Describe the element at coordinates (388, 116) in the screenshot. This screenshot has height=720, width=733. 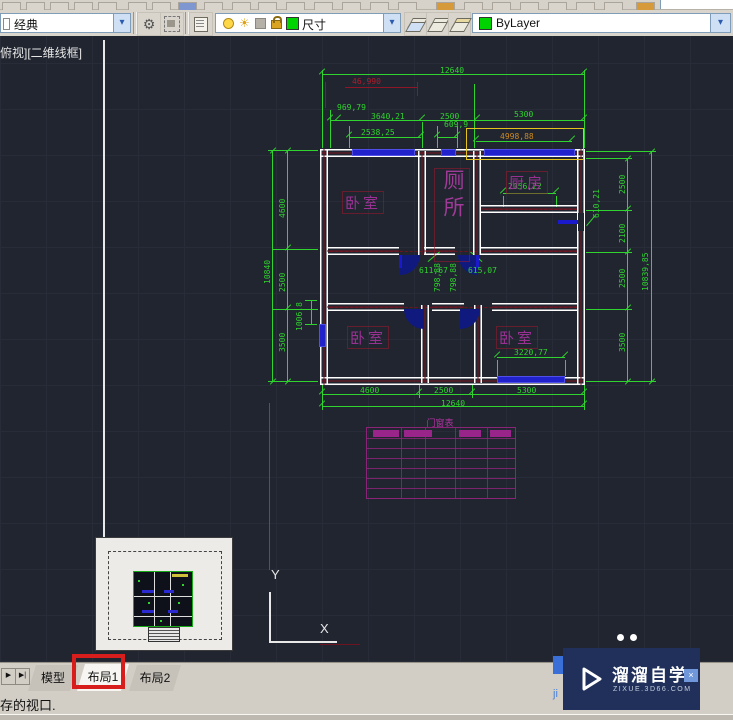
I see `dim-text: 3640,21` at that location.